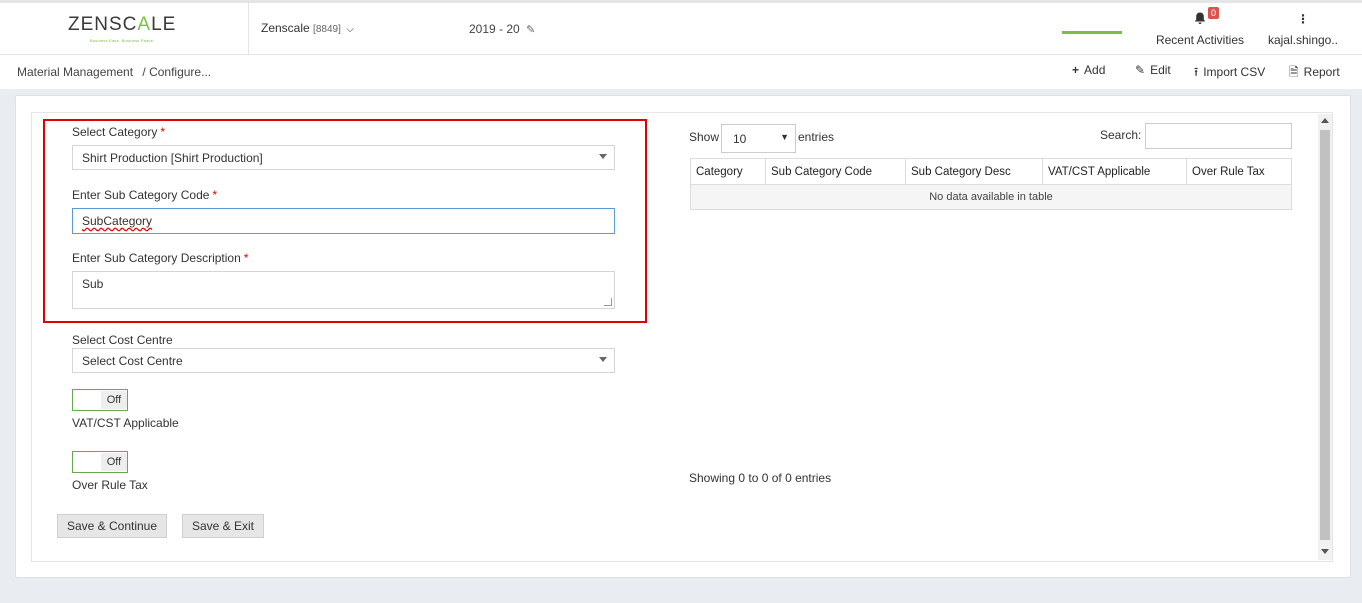 Image resolution: width=1362 pixels, height=603 pixels. What do you see at coordinates (1153, 70) in the screenshot?
I see `edit-button: ✎ Edit` at bounding box center [1153, 70].